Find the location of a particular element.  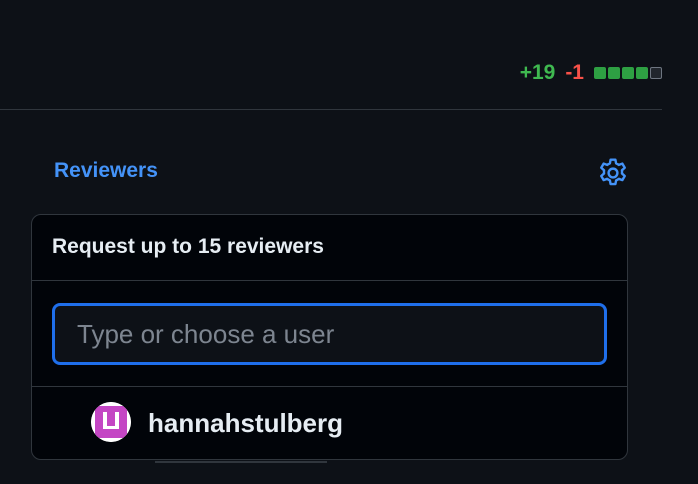

diff-stat-blocks is located at coordinates (628, 73).